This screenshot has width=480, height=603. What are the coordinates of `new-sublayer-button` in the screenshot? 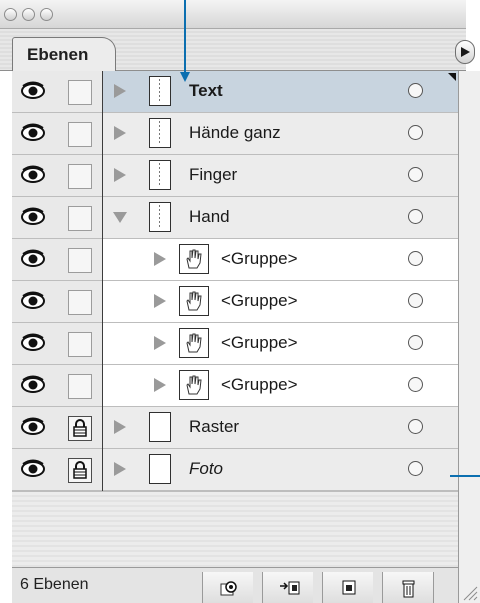 It's located at (347, 587).